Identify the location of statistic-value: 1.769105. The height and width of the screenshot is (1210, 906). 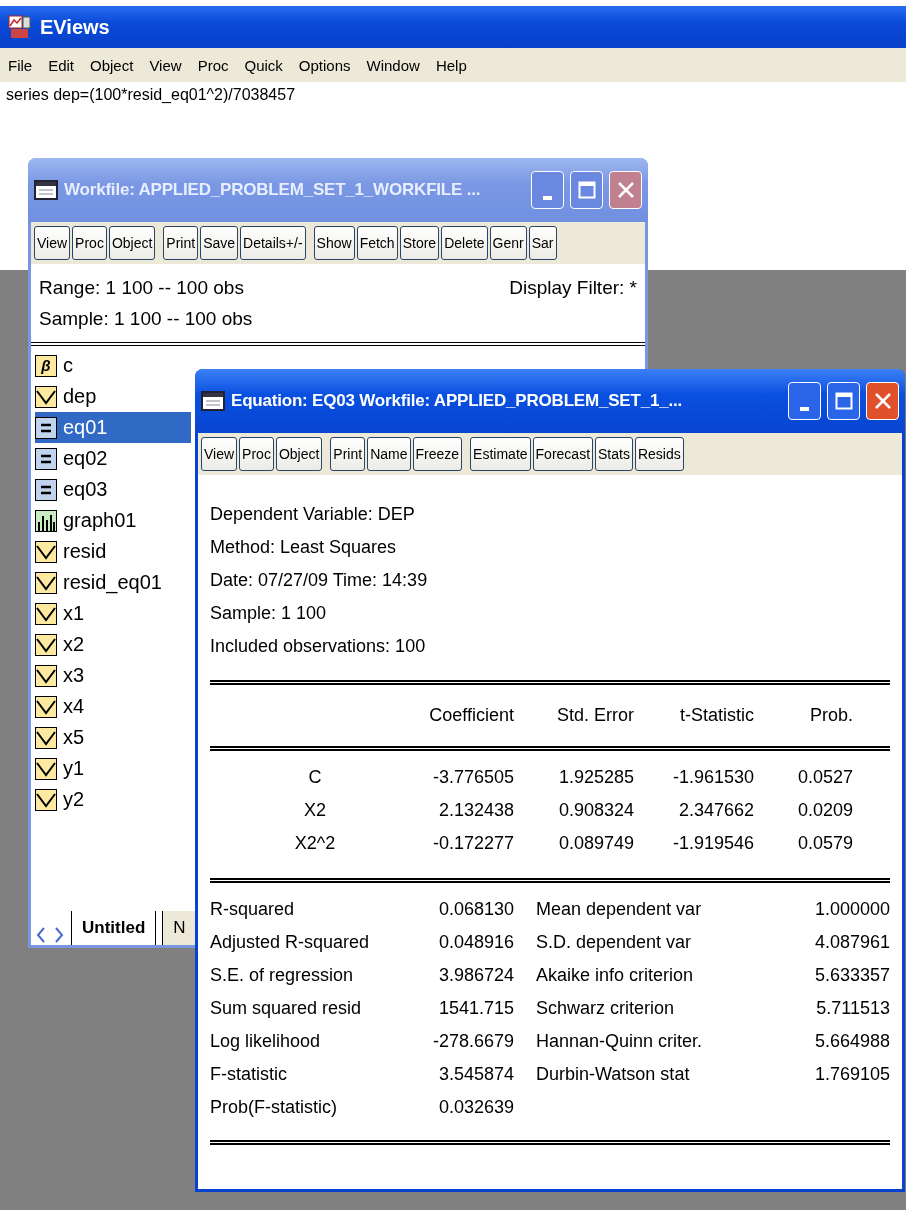
(851, 1074).